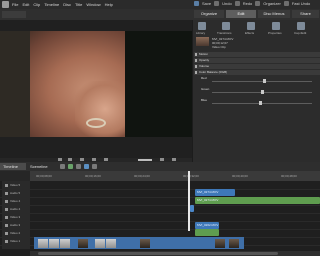 This screenshot has width=320, height=256. What do you see at coordinates (109, 4) in the screenshot?
I see `menu-help: Help` at bounding box center [109, 4].